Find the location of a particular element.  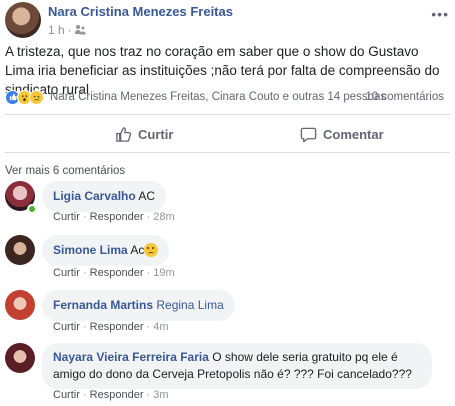

comment-item: Simone Lima Ac Curtir · Responder · 19m is located at coordinates (227, 258).